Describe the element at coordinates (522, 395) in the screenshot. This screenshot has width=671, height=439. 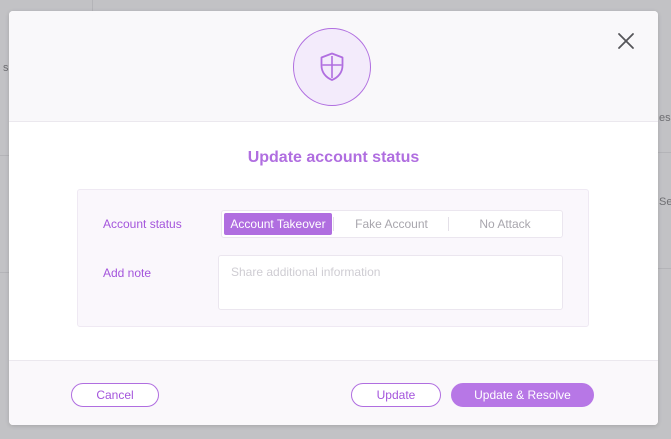
I see `update-resolve-button: Update & Resolve` at that location.